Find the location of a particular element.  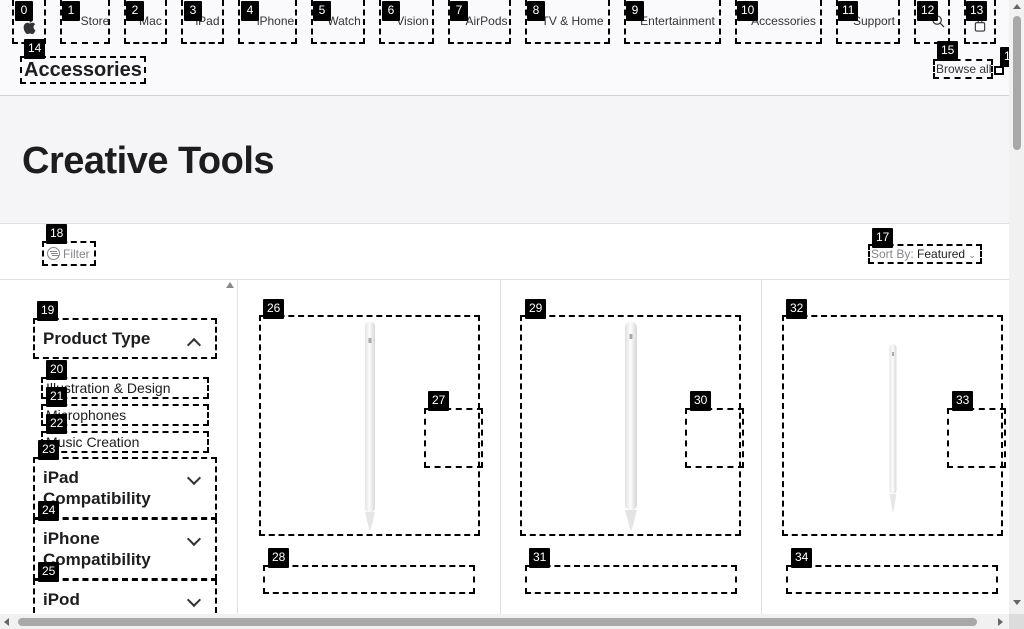

nav-watch-label: Watch is located at coordinates (344, 21).